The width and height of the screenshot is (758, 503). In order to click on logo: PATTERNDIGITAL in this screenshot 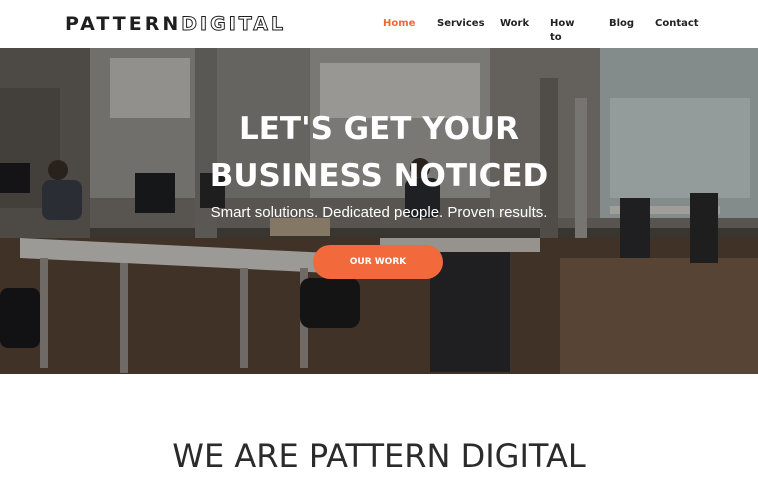, I will do `click(176, 24)`.